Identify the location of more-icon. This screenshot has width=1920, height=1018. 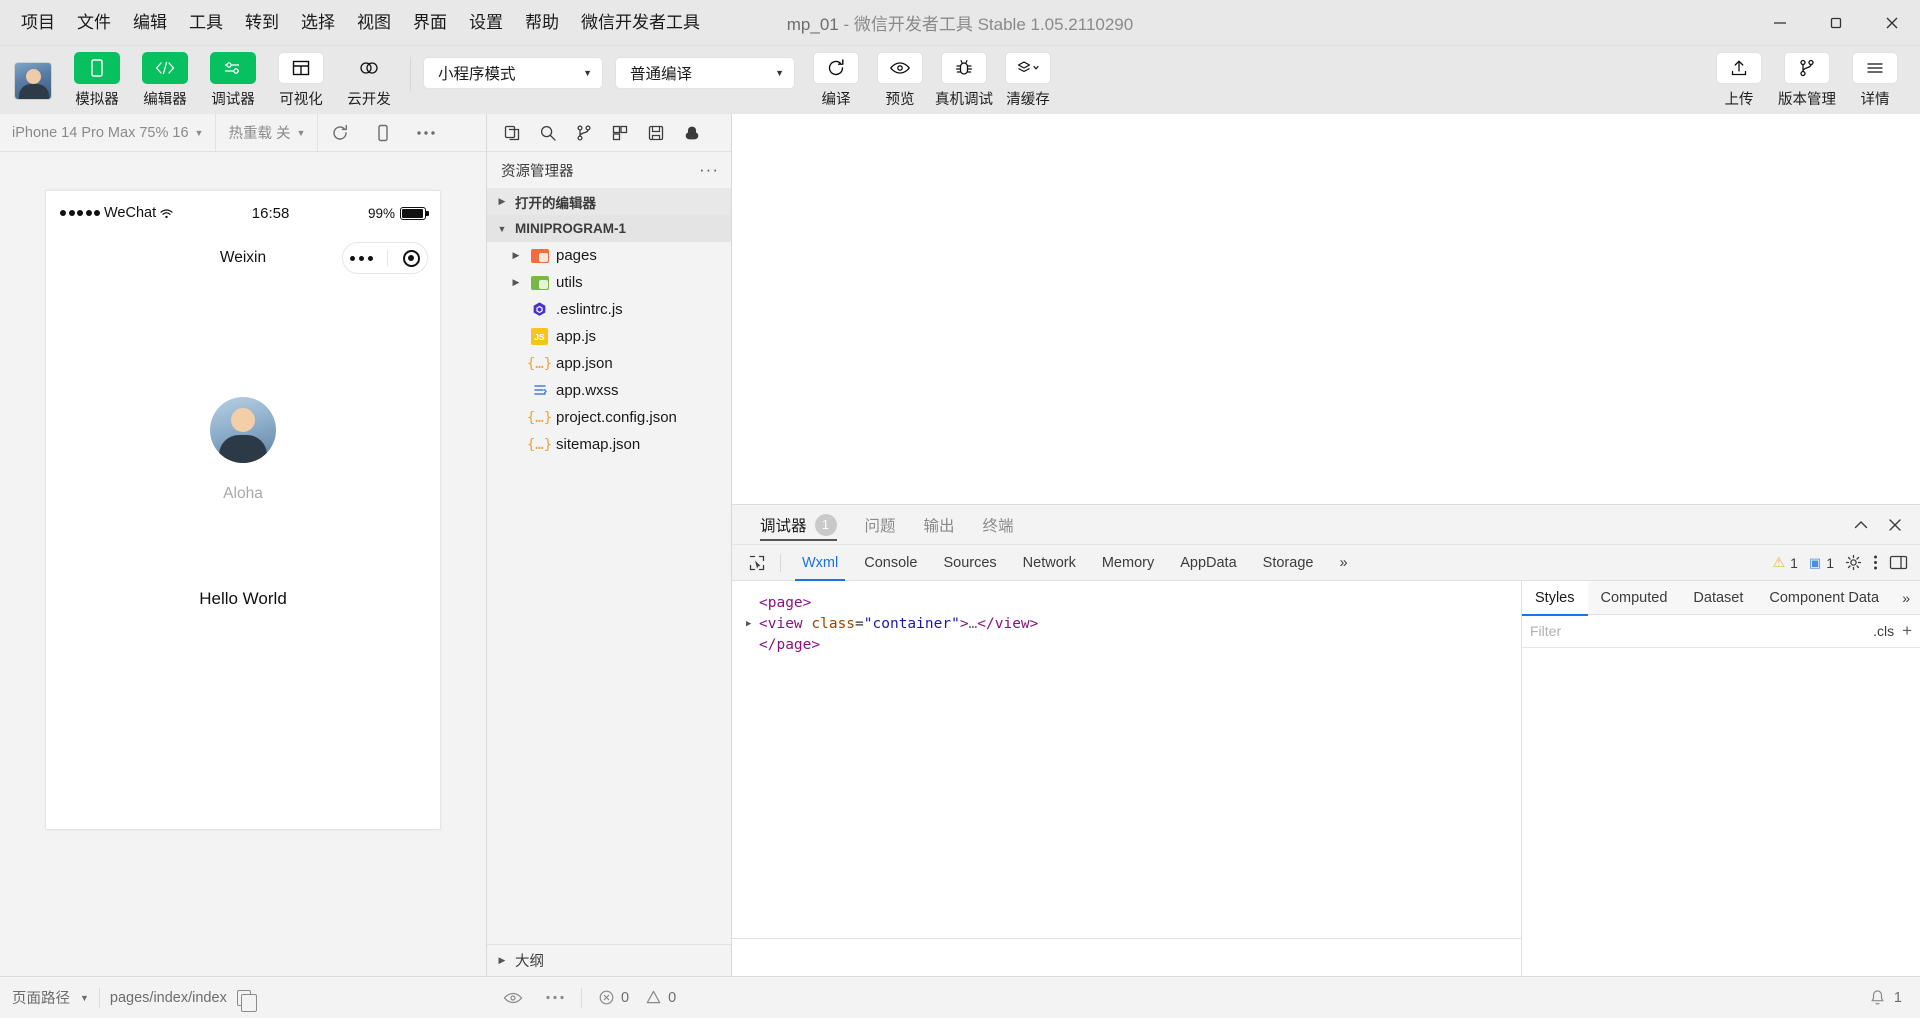
(555, 997).